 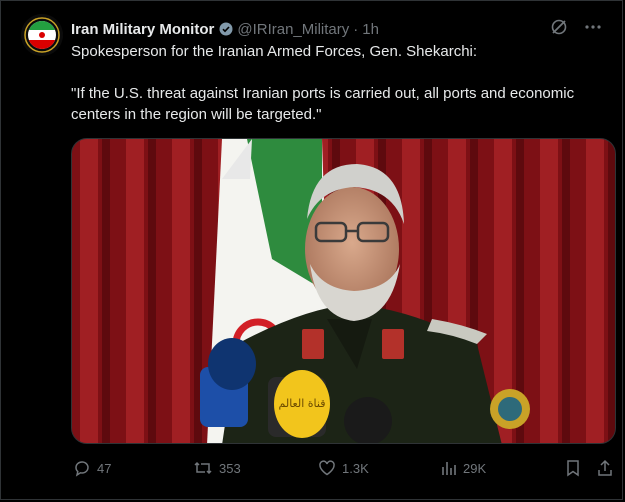 I want to click on reply-icon, so click(x=82, y=469).